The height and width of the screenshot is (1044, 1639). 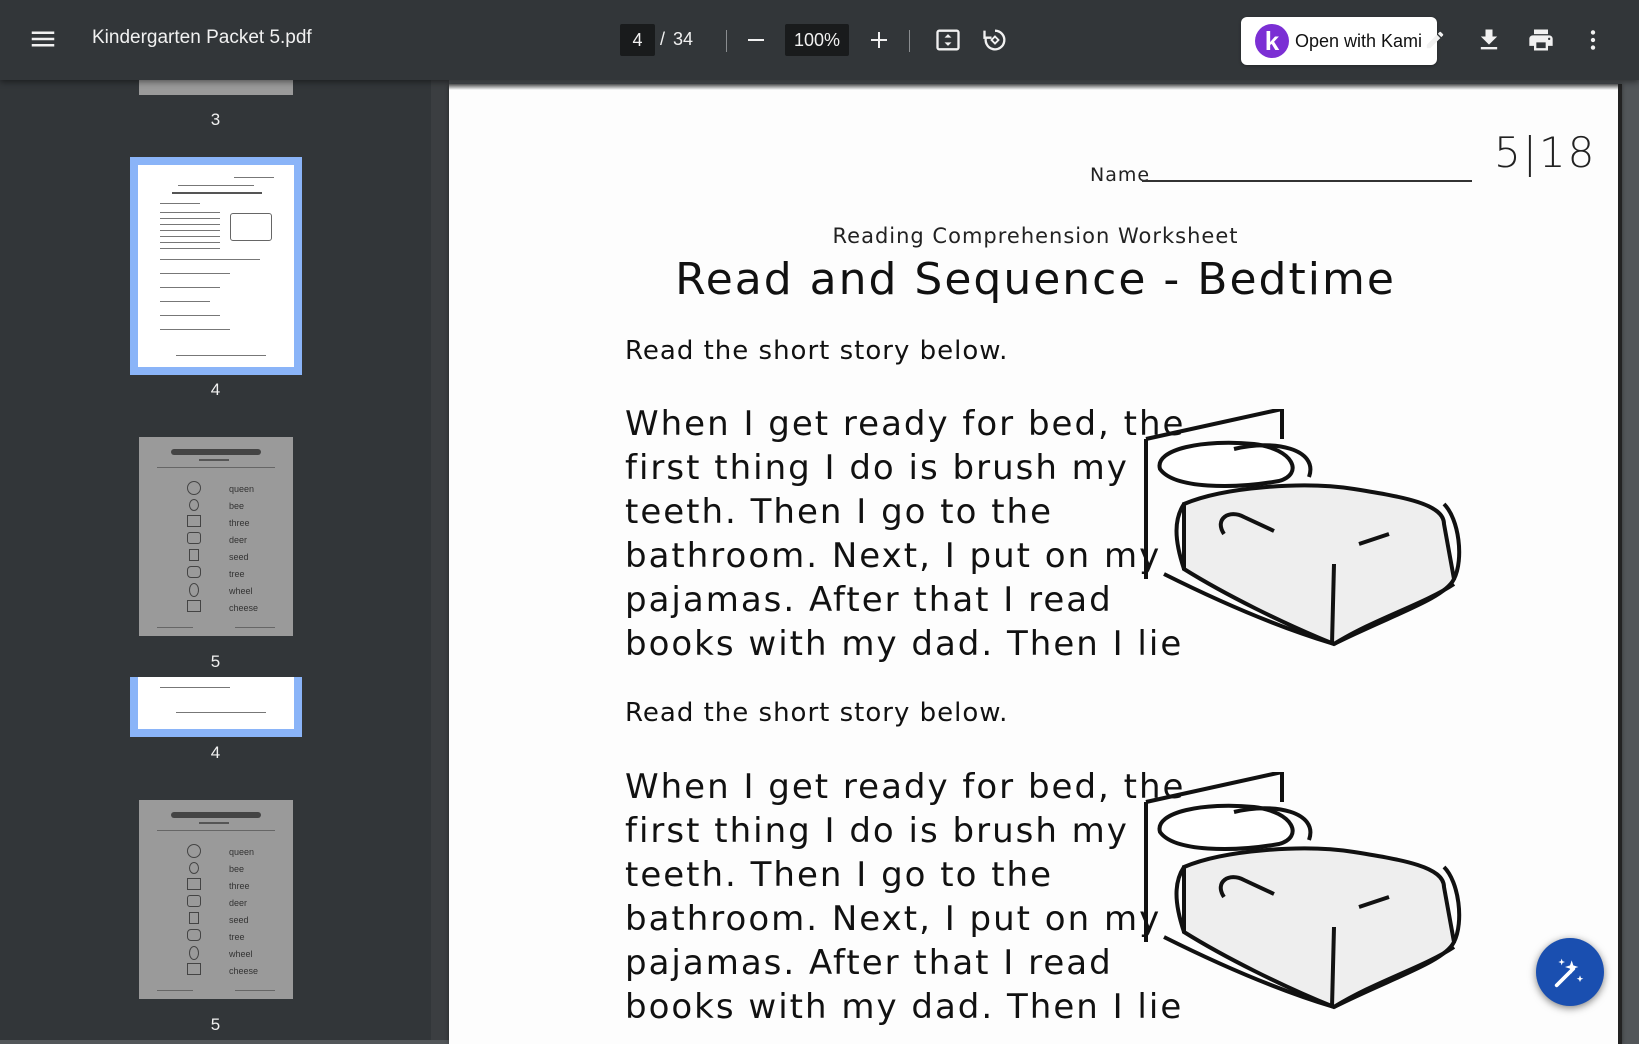 I want to click on kami-logo-icon: k, so click(x=1272, y=41).